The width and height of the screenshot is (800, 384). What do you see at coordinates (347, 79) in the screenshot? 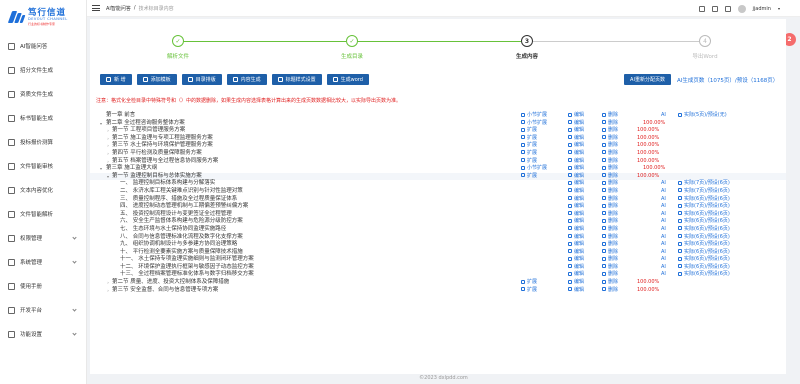
I see `toolbar-button: 生成word` at bounding box center [347, 79].